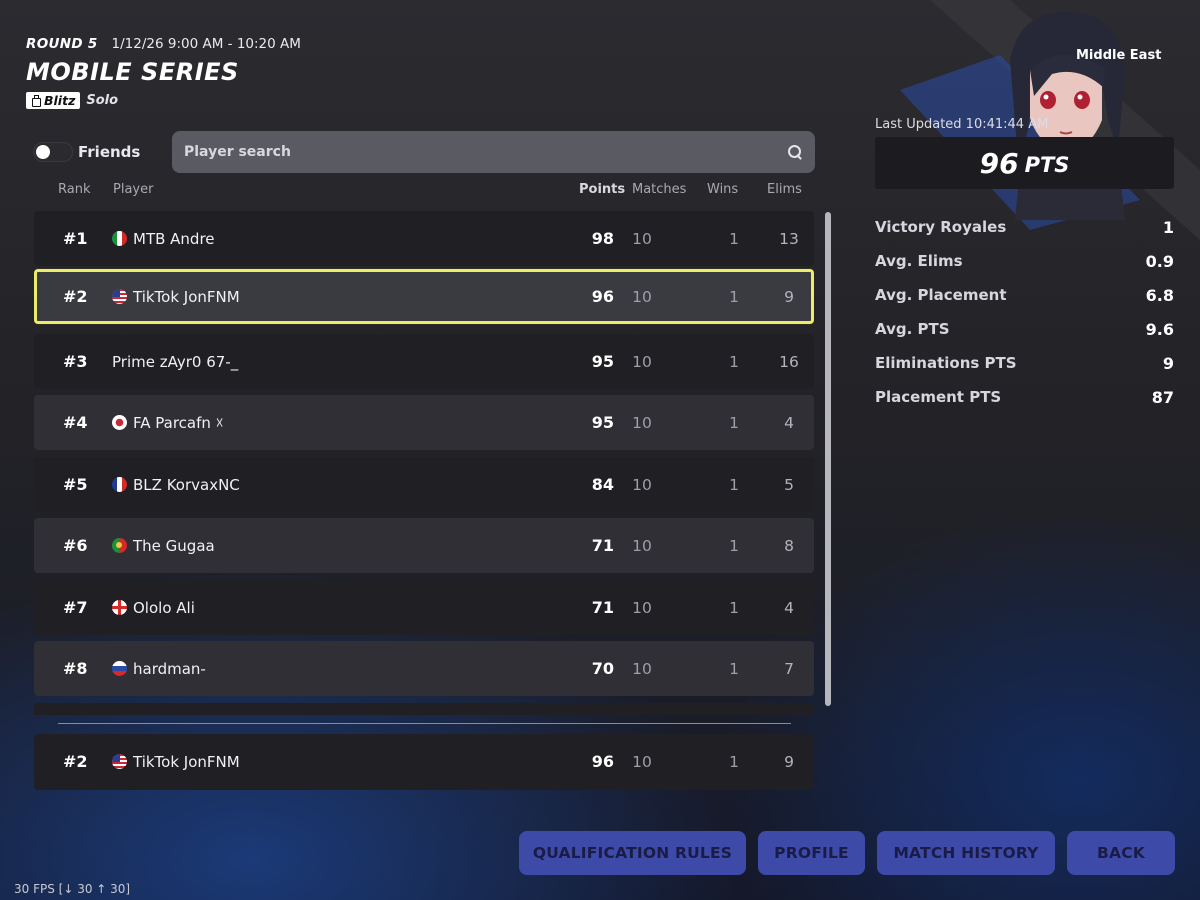 The width and height of the screenshot is (1200, 900). What do you see at coordinates (966, 853) in the screenshot?
I see `match-history-button: MATCH HISTORY` at bounding box center [966, 853].